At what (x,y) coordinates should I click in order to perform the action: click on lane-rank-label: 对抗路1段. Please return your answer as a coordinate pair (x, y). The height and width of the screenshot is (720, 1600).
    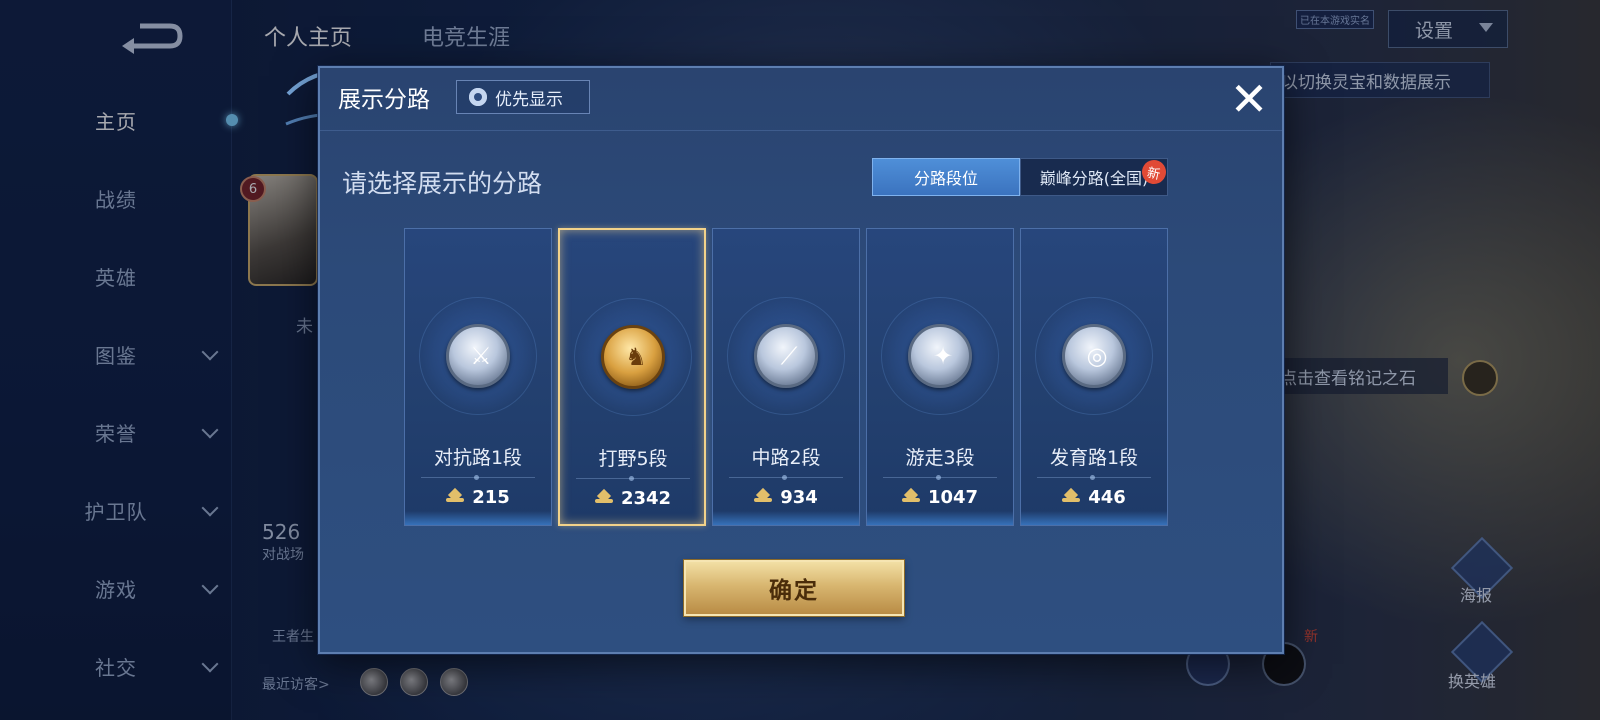
    Looking at the image, I should click on (478, 458).